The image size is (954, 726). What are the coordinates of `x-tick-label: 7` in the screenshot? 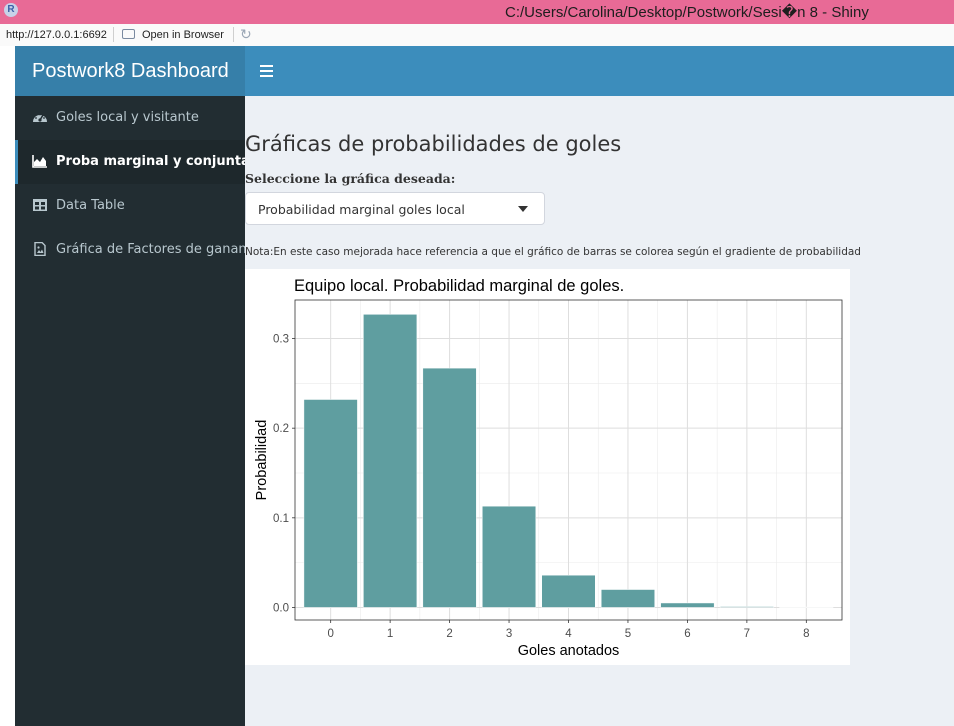 It's located at (747, 634).